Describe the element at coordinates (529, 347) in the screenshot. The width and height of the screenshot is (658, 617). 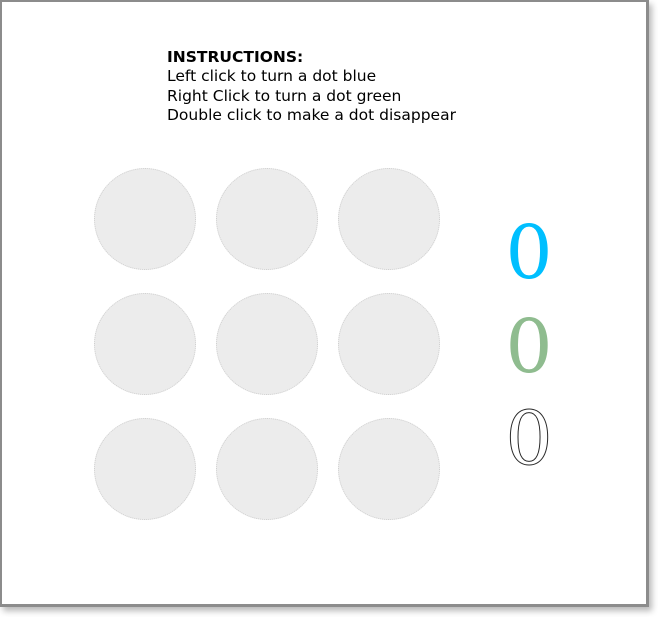
I see `green-count: 0` at that location.